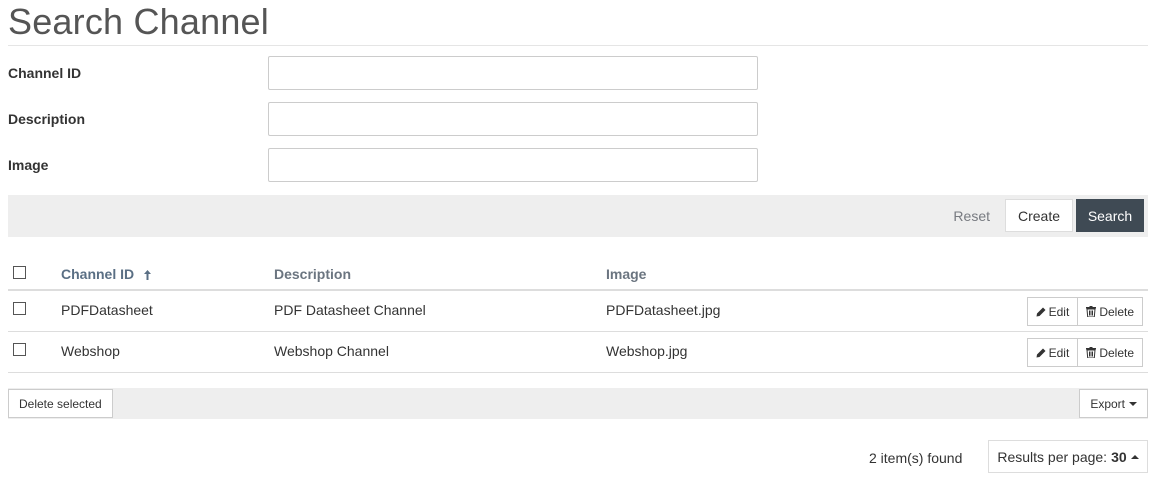 The width and height of the screenshot is (1154, 477). What do you see at coordinates (19, 272) in the screenshot?
I see `select-all-checkbox` at bounding box center [19, 272].